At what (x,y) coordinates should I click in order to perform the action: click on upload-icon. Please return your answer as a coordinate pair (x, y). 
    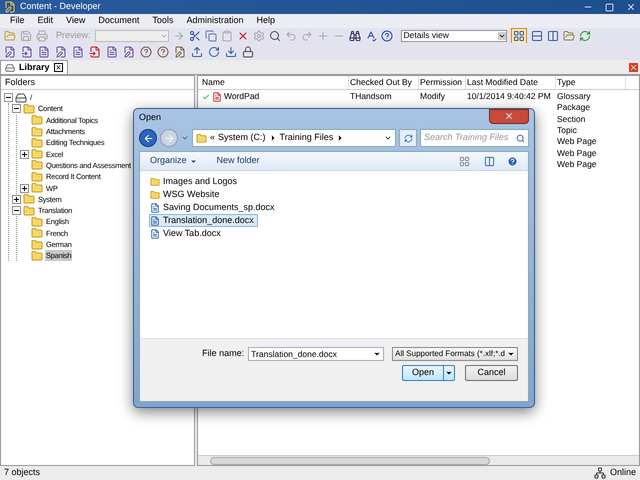
    Looking at the image, I should click on (197, 52).